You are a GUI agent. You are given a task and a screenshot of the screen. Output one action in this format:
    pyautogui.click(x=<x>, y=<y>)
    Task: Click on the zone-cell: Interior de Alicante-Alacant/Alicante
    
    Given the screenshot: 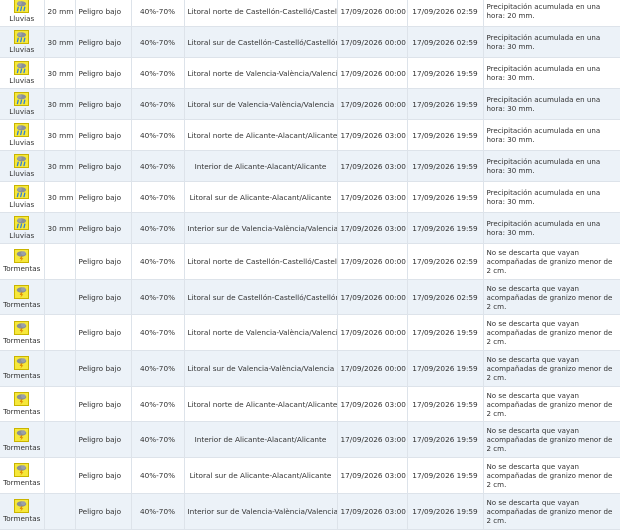 What is the action you would take?
    pyautogui.click(x=261, y=440)
    